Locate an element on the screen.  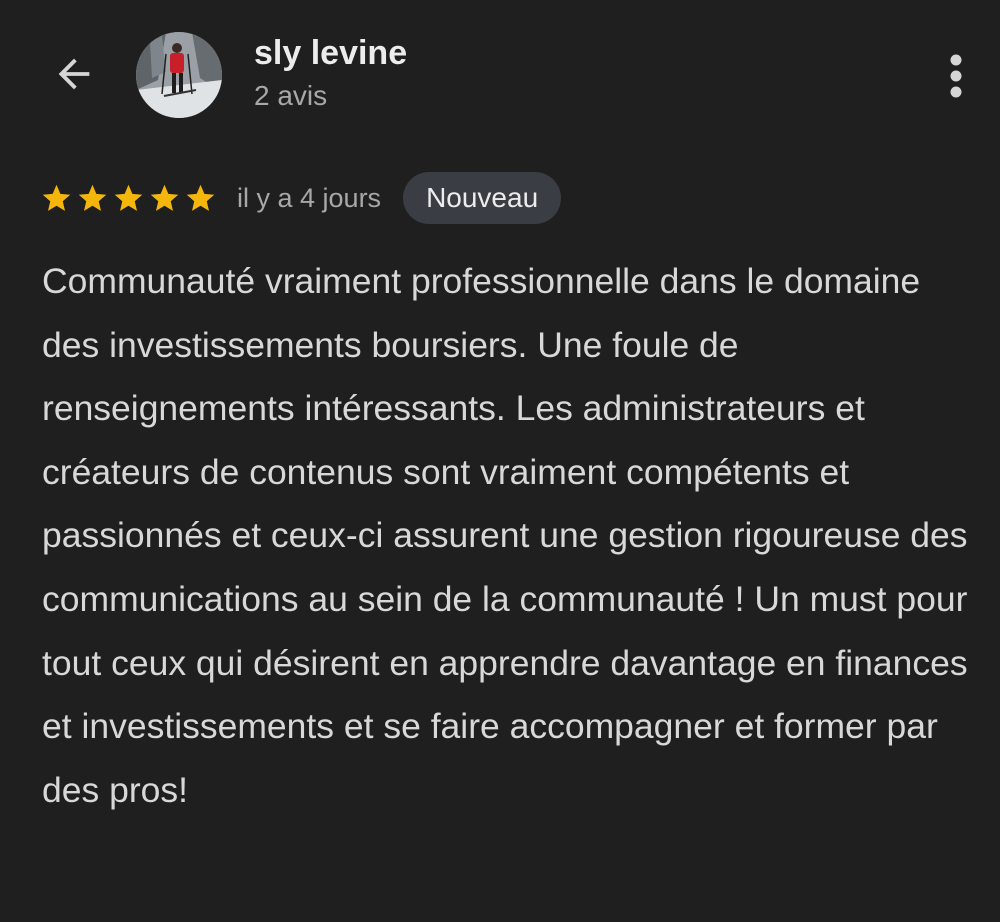
more-options-button is located at coordinates (956, 76).